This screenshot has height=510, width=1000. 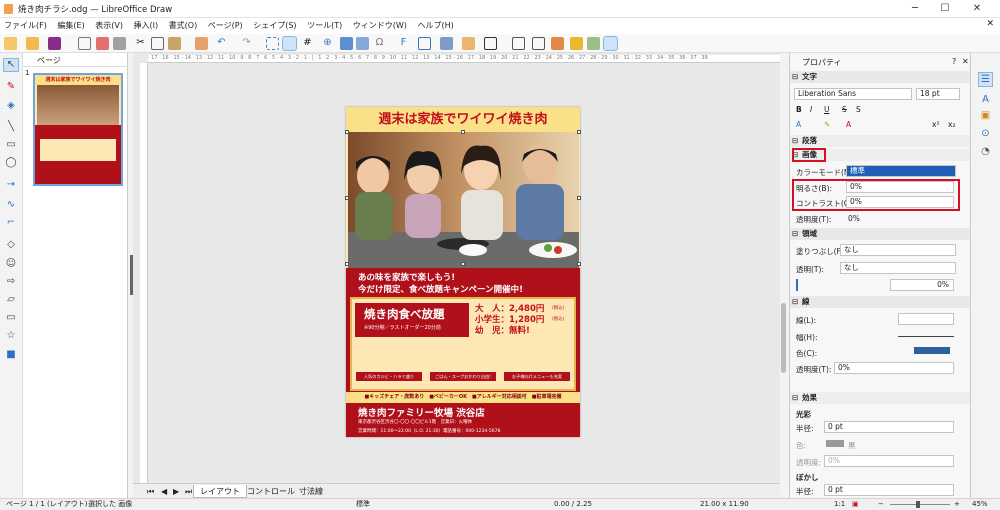 What do you see at coordinates (985, 99) in the screenshot?
I see `styles-tab-icon: A` at bounding box center [985, 99].